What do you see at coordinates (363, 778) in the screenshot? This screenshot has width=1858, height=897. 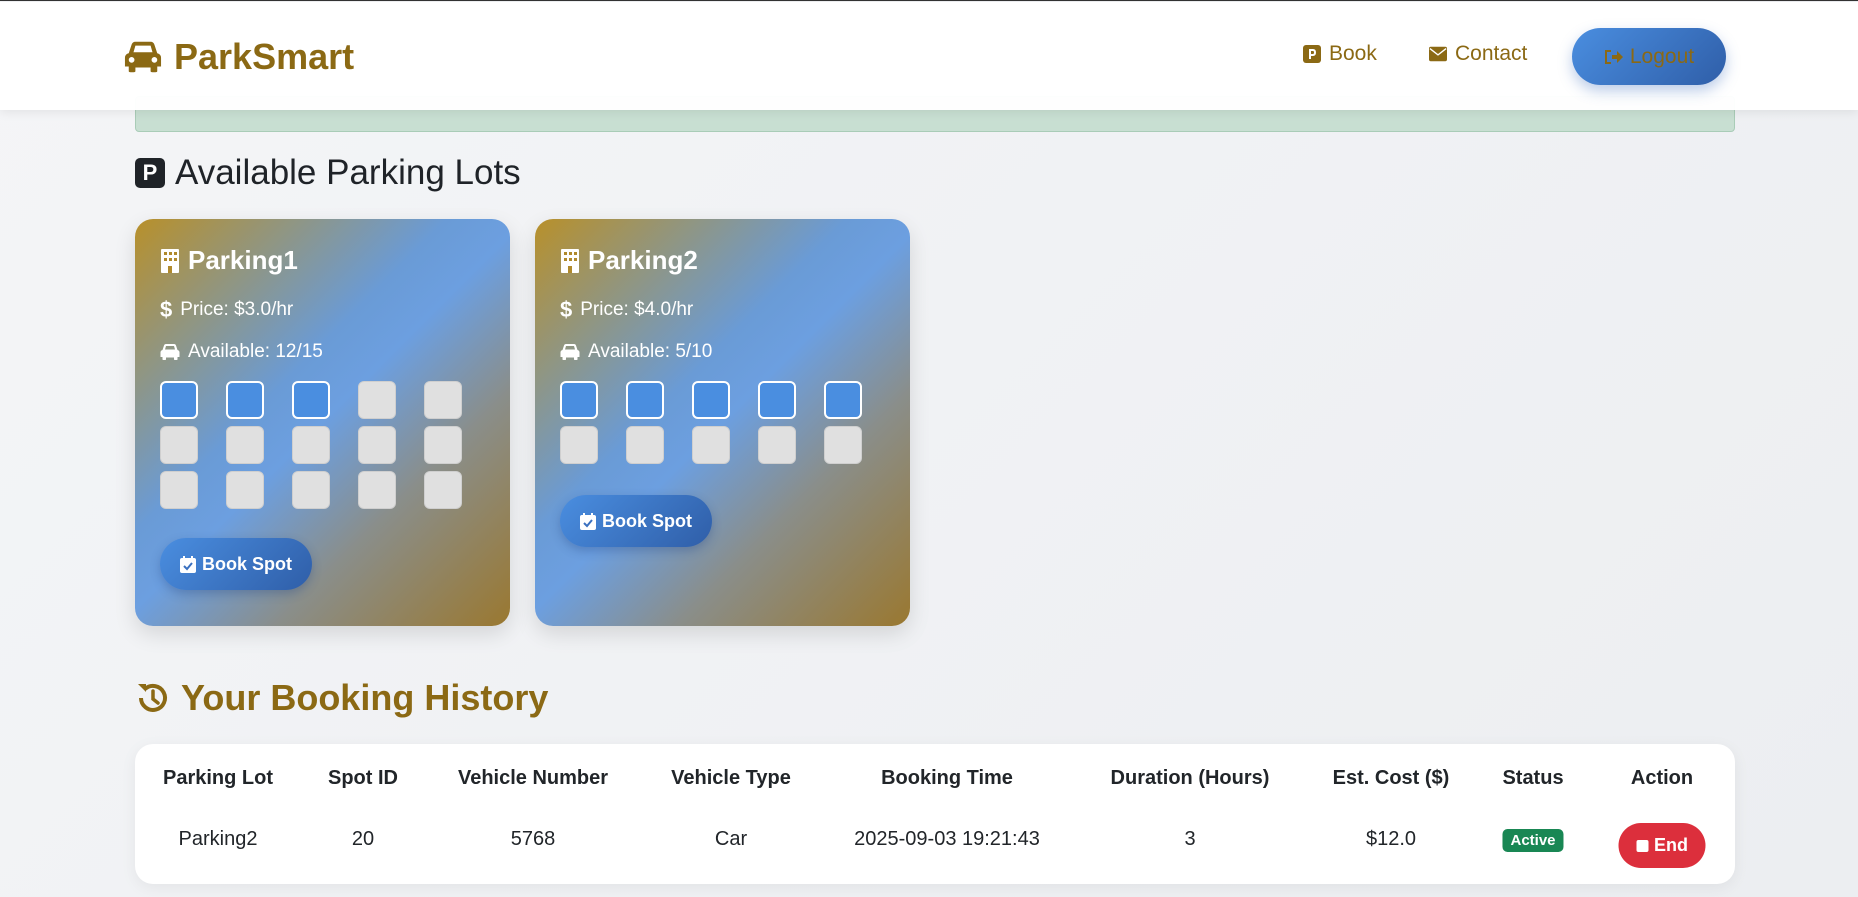 I see `table-header: Spot ID` at bounding box center [363, 778].